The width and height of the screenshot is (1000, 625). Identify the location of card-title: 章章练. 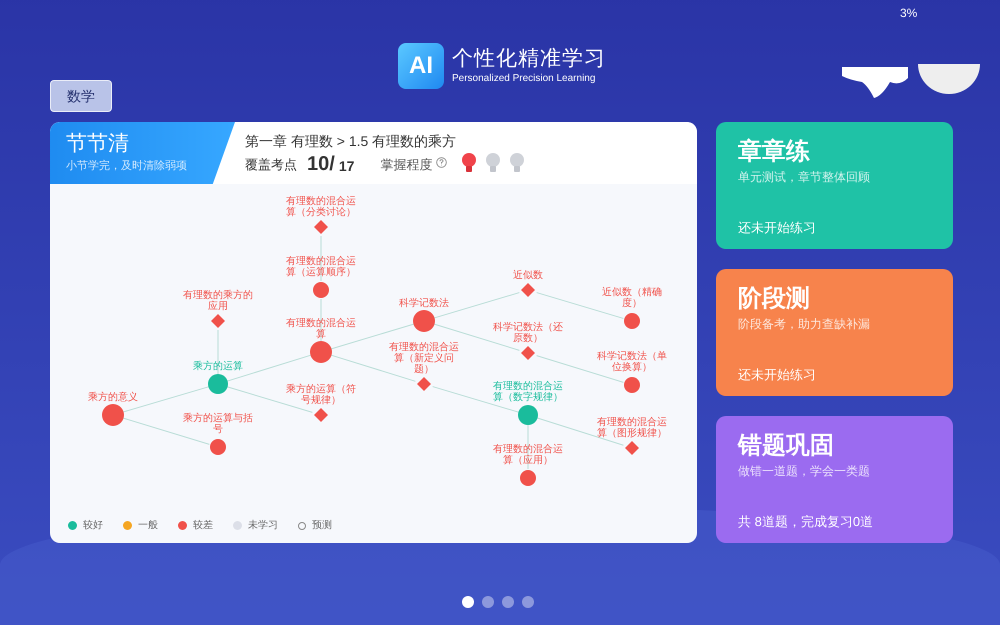
(774, 152).